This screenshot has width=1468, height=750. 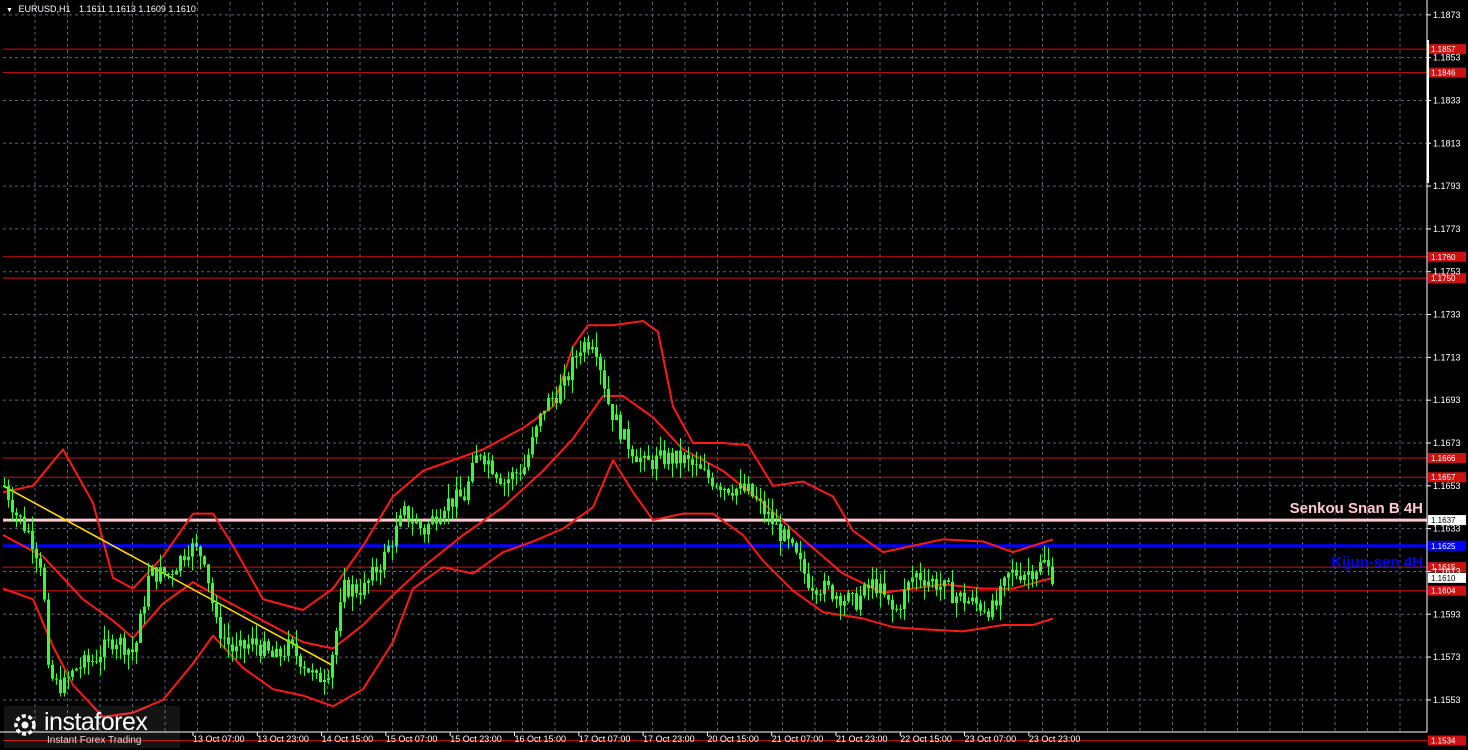 I want to click on x-tick-label: 13 Oct 07:00, so click(x=219, y=739).